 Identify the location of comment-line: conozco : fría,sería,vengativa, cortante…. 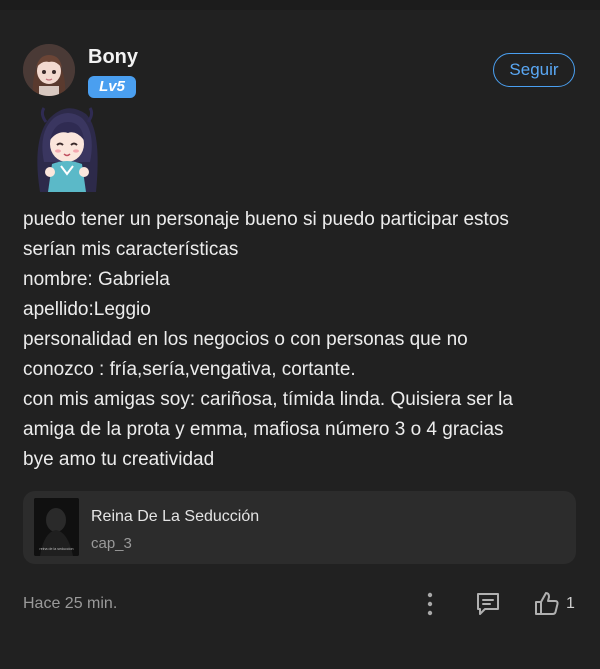
(189, 369).